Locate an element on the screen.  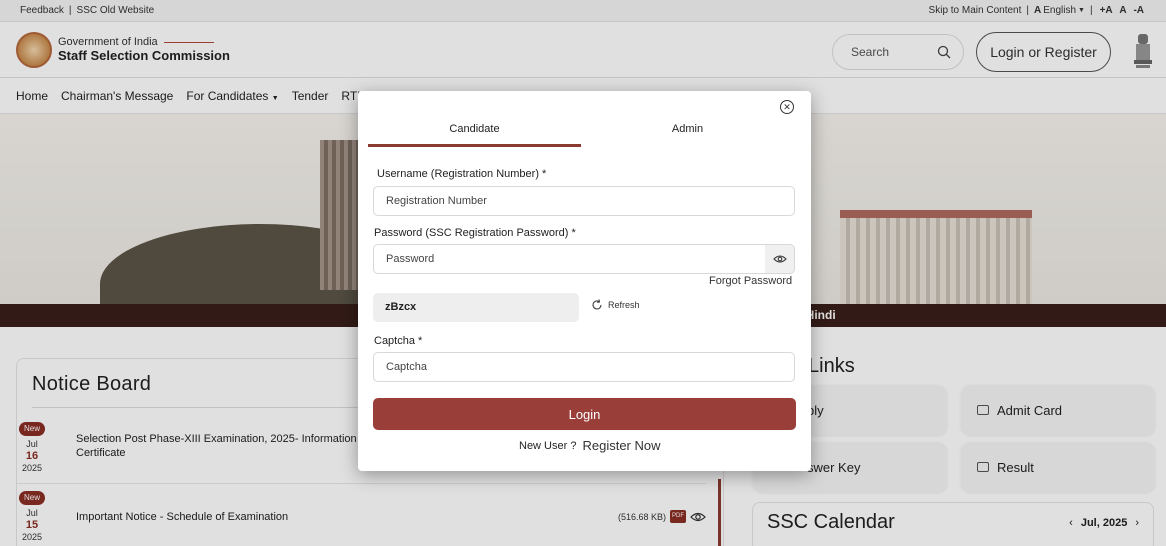
password-field is located at coordinates (569, 259).